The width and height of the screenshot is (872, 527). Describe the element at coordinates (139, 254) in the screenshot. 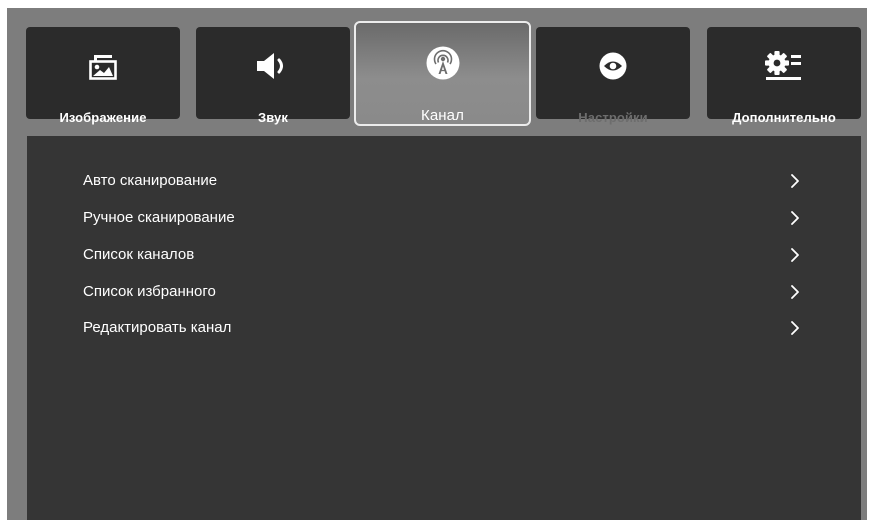

I see `menu-item-label: Список каналов` at that location.